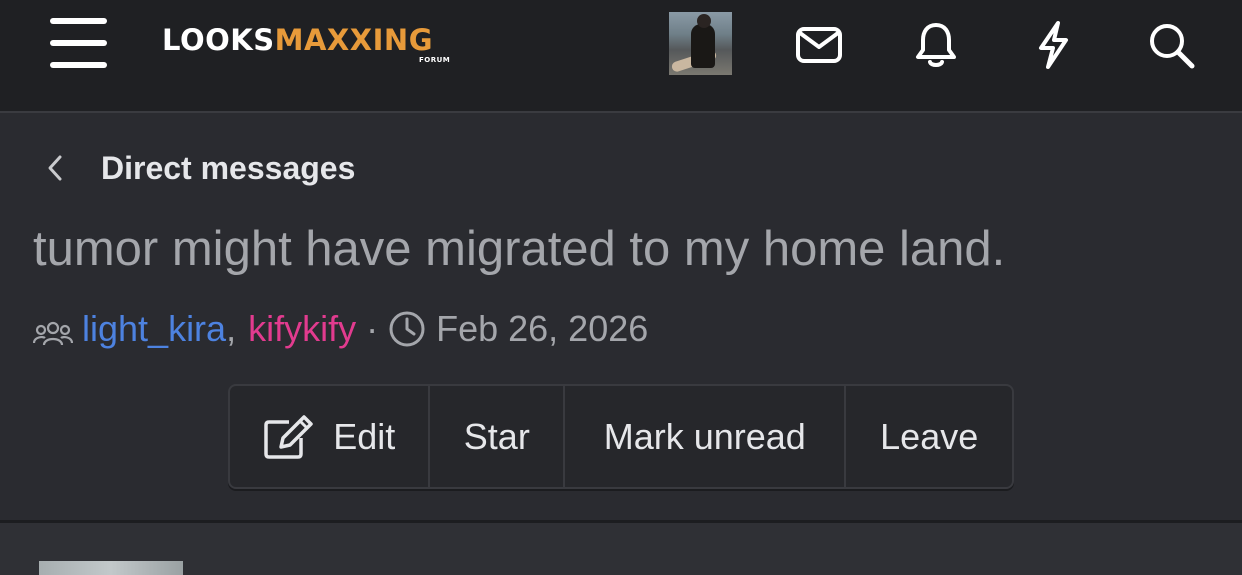 The height and width of the screenshot is (575, 1242). What do you see at coordinates (929, 436) in the screenshot?
I see `leave-button: Leave` at bounding box center [929, 436].